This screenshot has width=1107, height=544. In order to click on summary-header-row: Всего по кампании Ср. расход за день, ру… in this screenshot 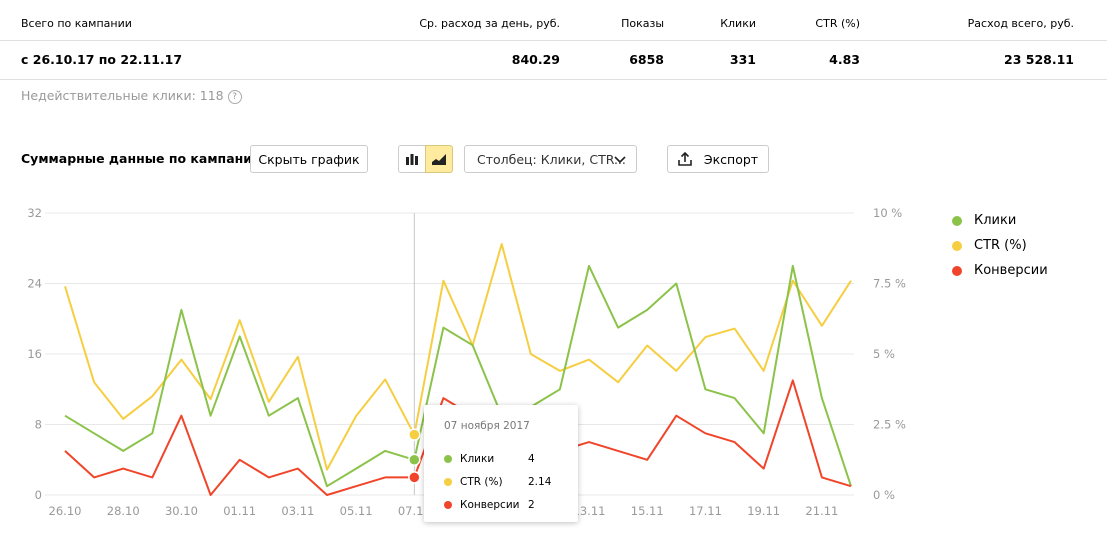, I will do `click(553, 20)`.